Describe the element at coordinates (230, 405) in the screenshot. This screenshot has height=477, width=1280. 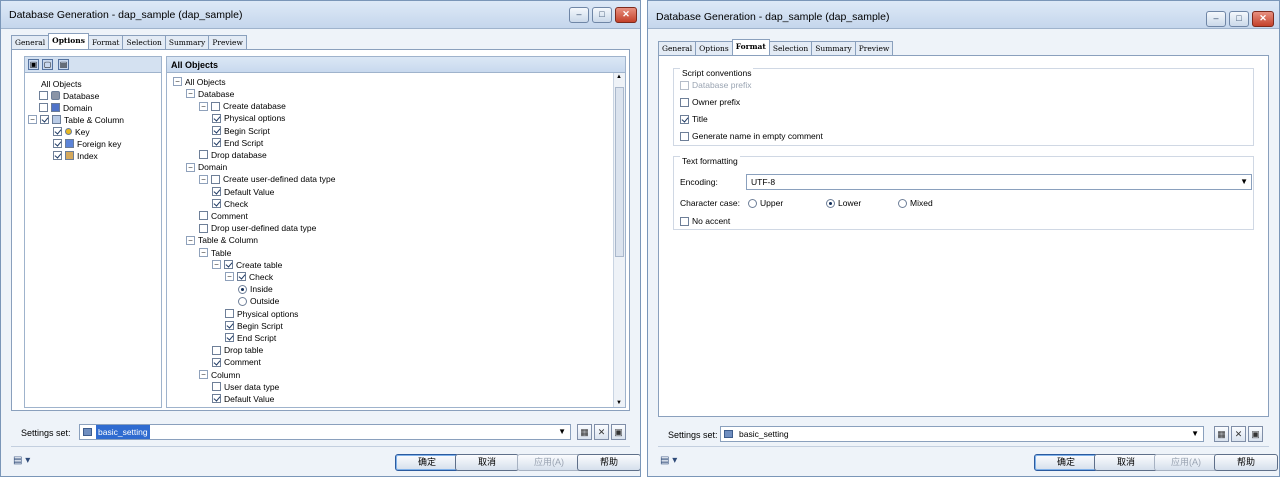
I see `option-row: Check` at that location.